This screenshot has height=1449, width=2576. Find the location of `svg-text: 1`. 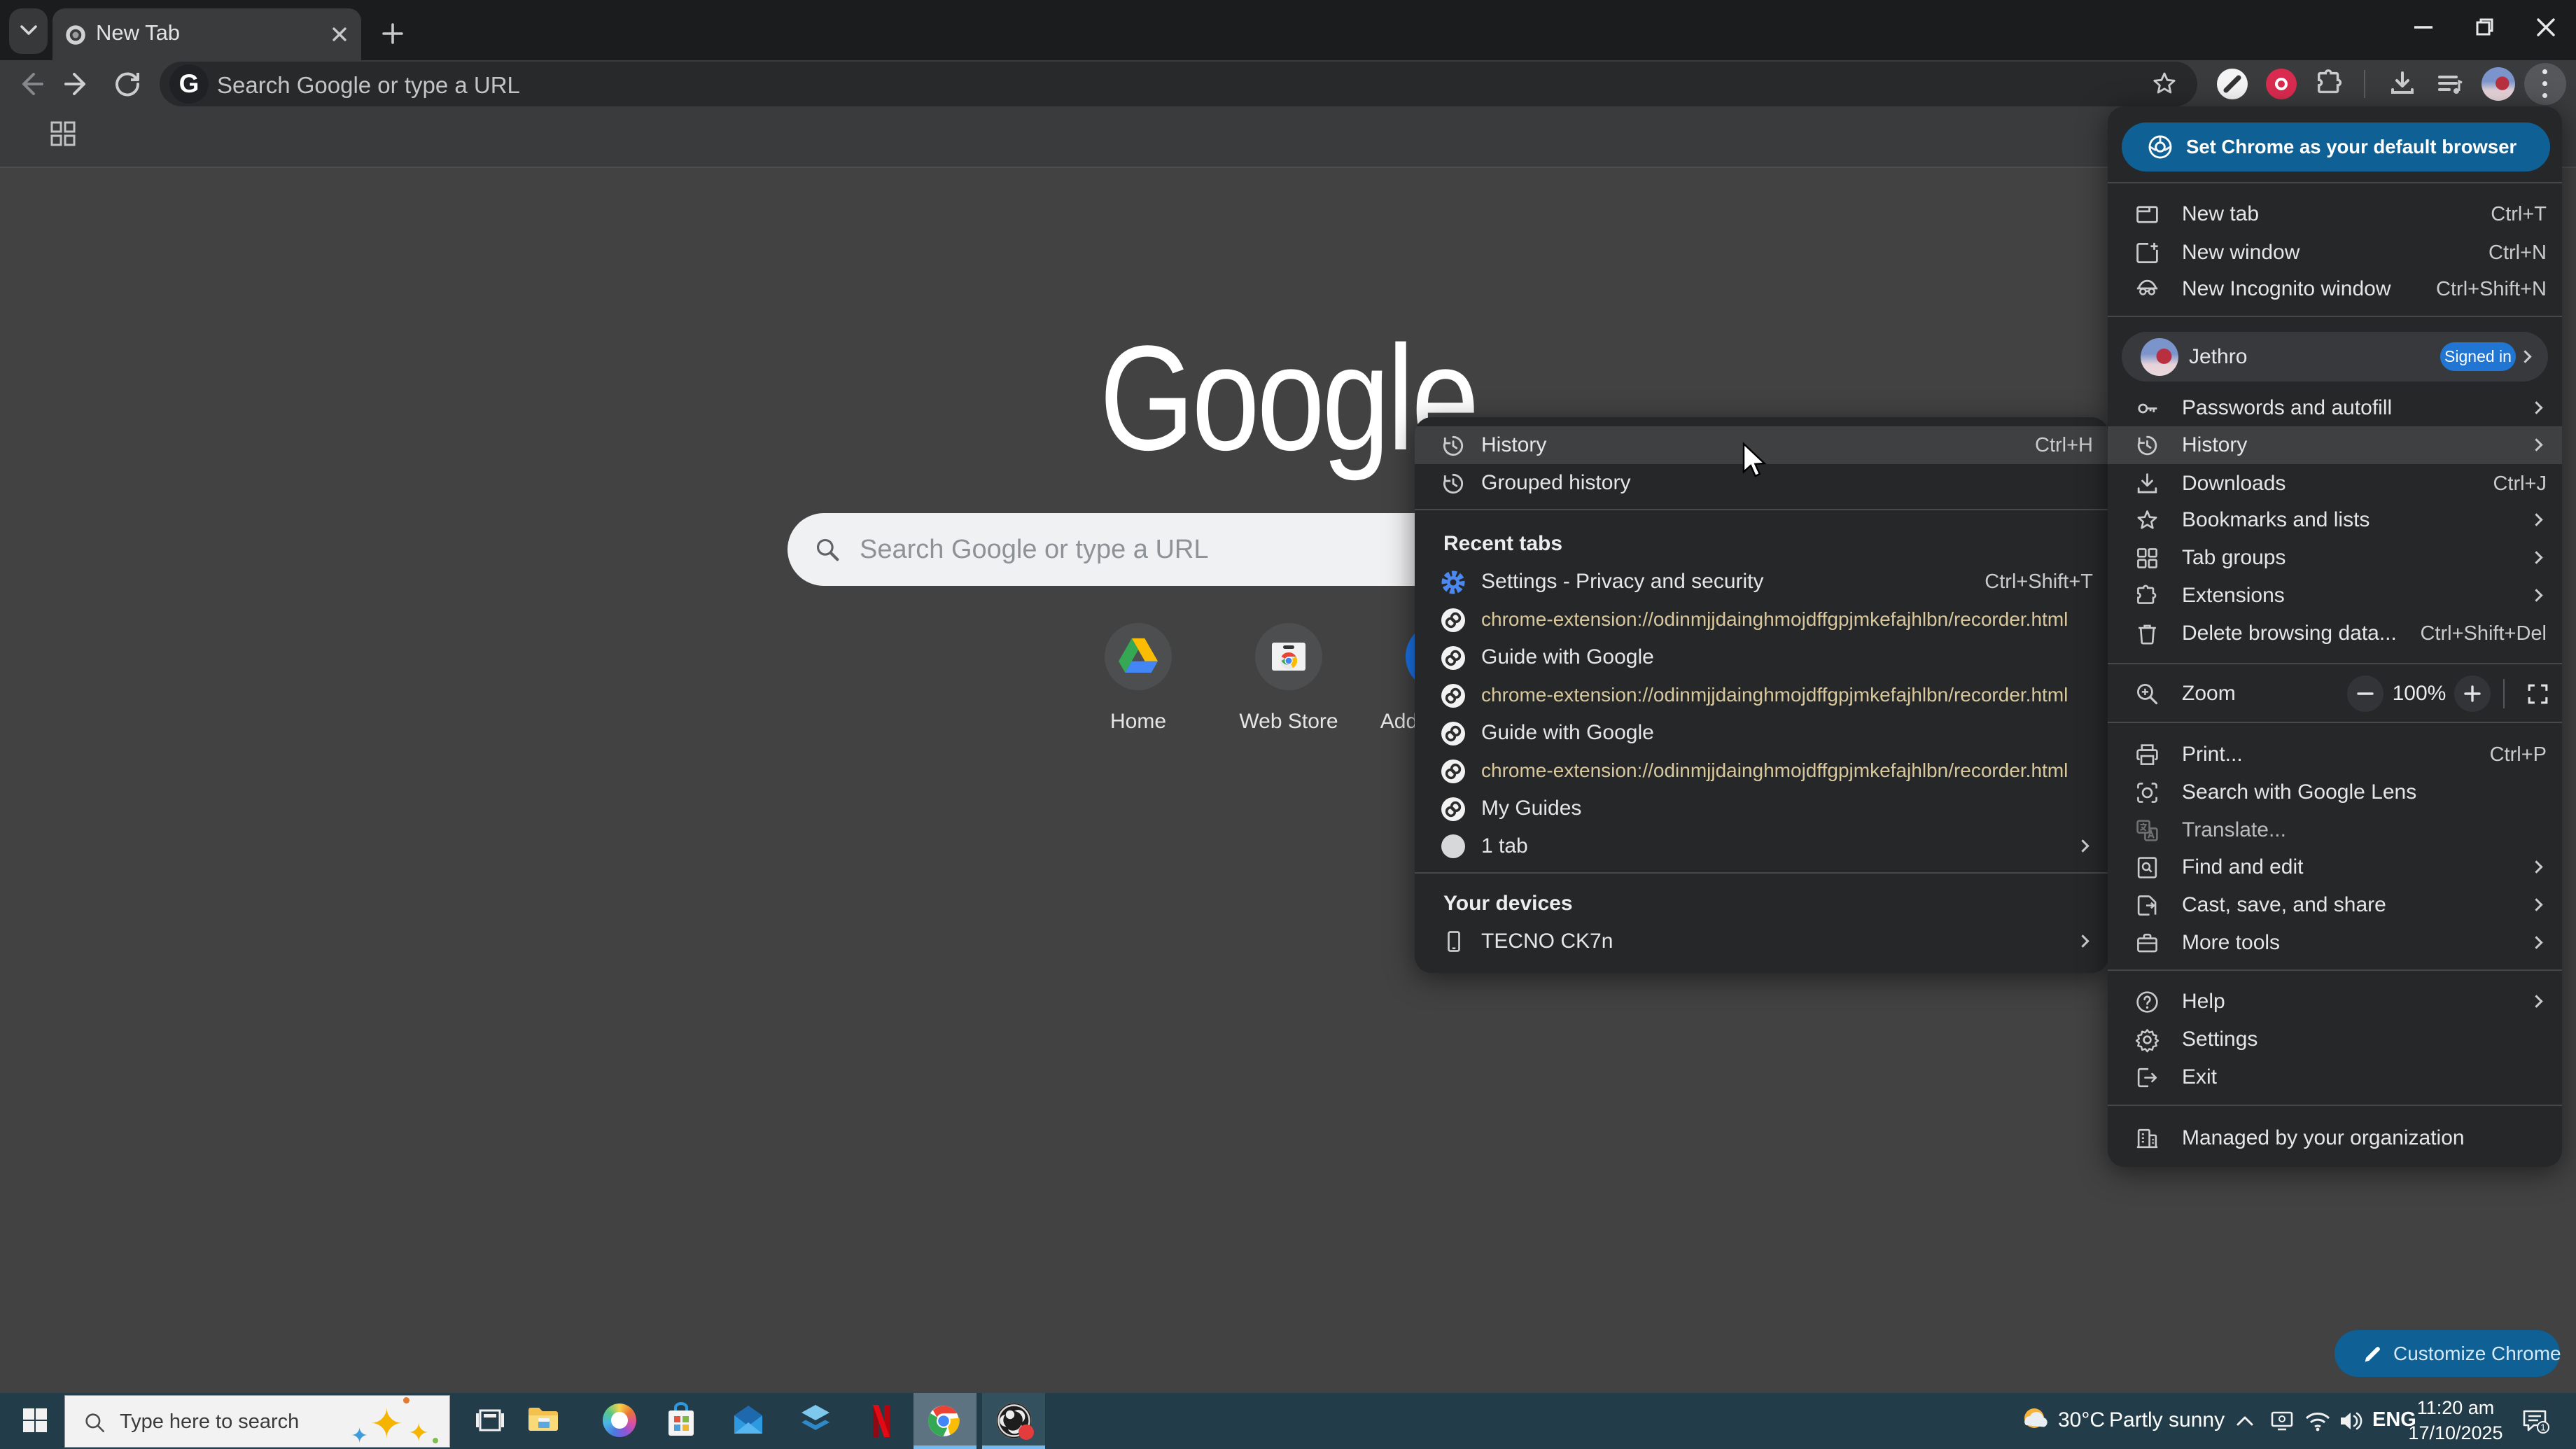

svg-text: 1 is located at coordinates (2542, 1427).